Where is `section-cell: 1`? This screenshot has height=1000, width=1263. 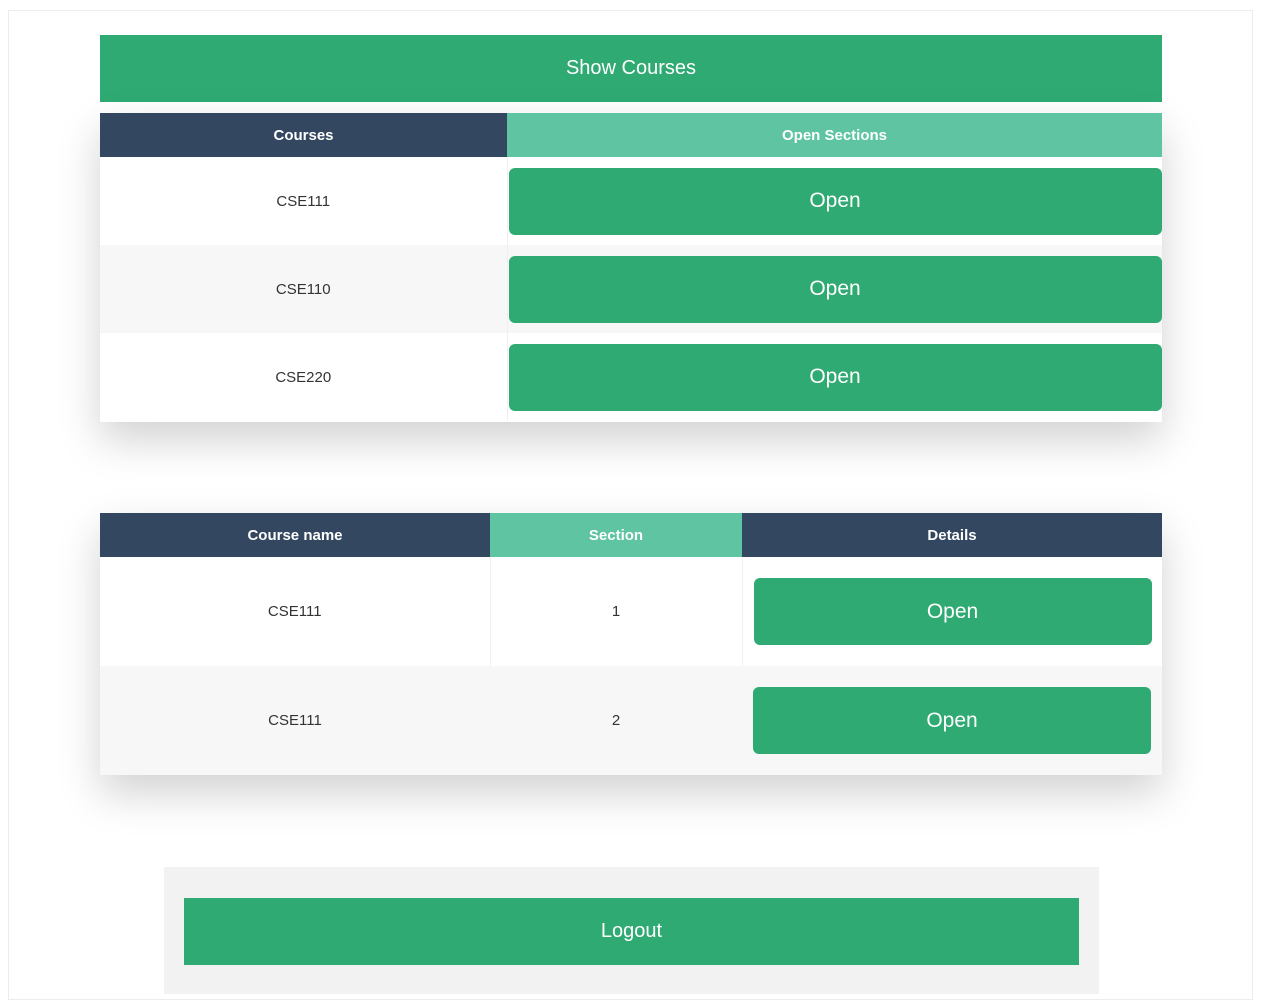 section-cell: 1 is located at coordinates (615, 611).